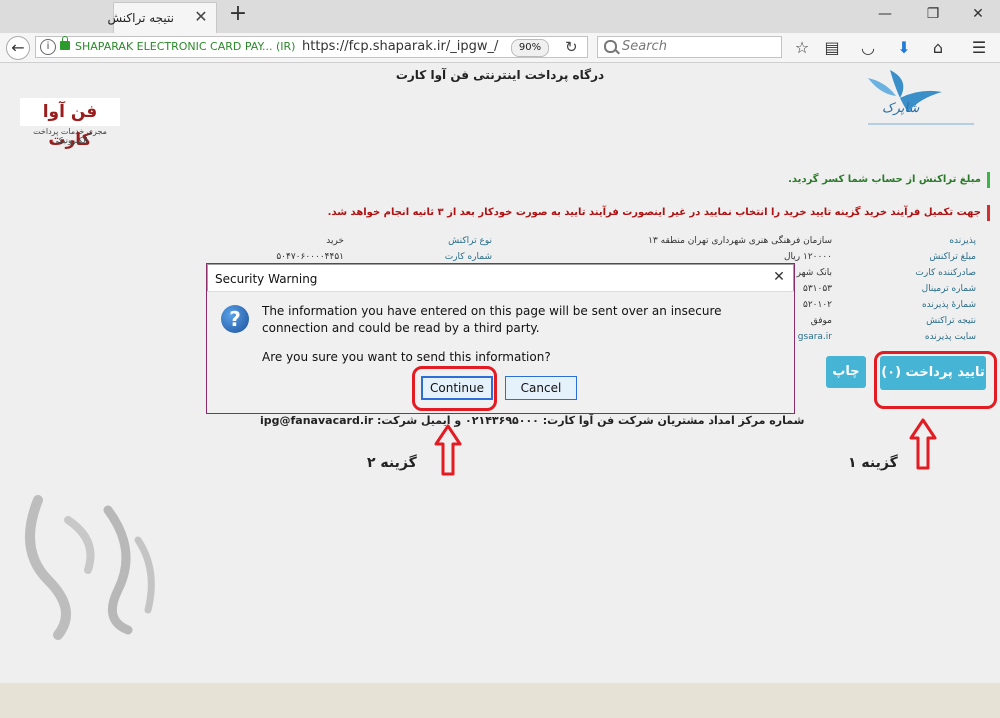  Describe the element at coordinates (65, 43) in the screenshot. I see `lock-icon` at that location.